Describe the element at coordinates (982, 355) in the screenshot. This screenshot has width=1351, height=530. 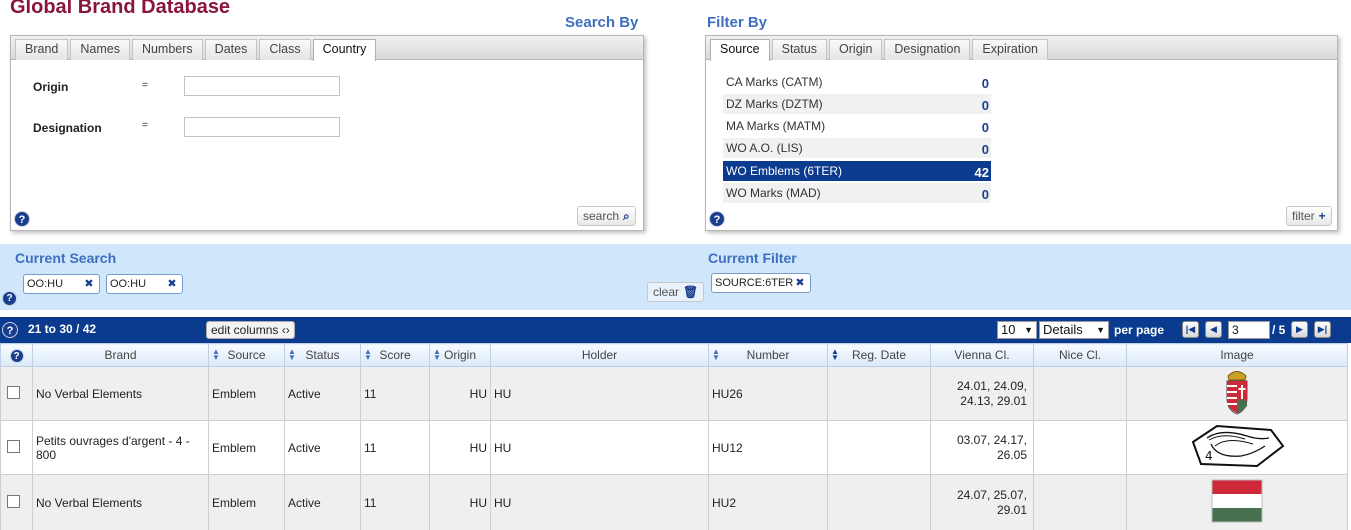
I see `column-header-vienna: Vienna Cl.` at that location.